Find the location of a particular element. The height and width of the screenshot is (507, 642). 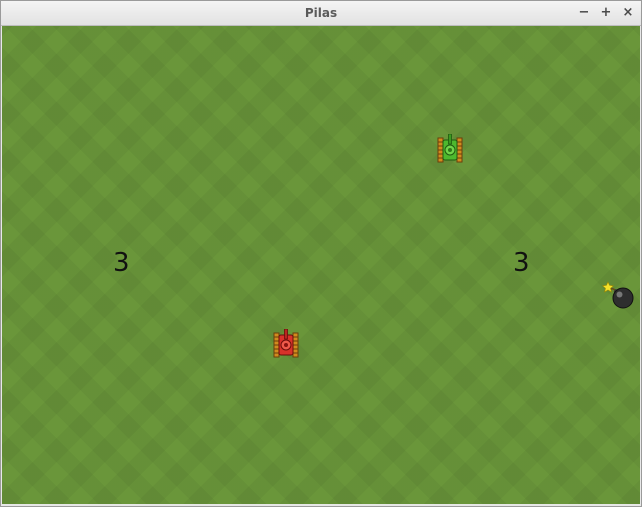

window-title: Pilas is located at coordinates (321, 13).